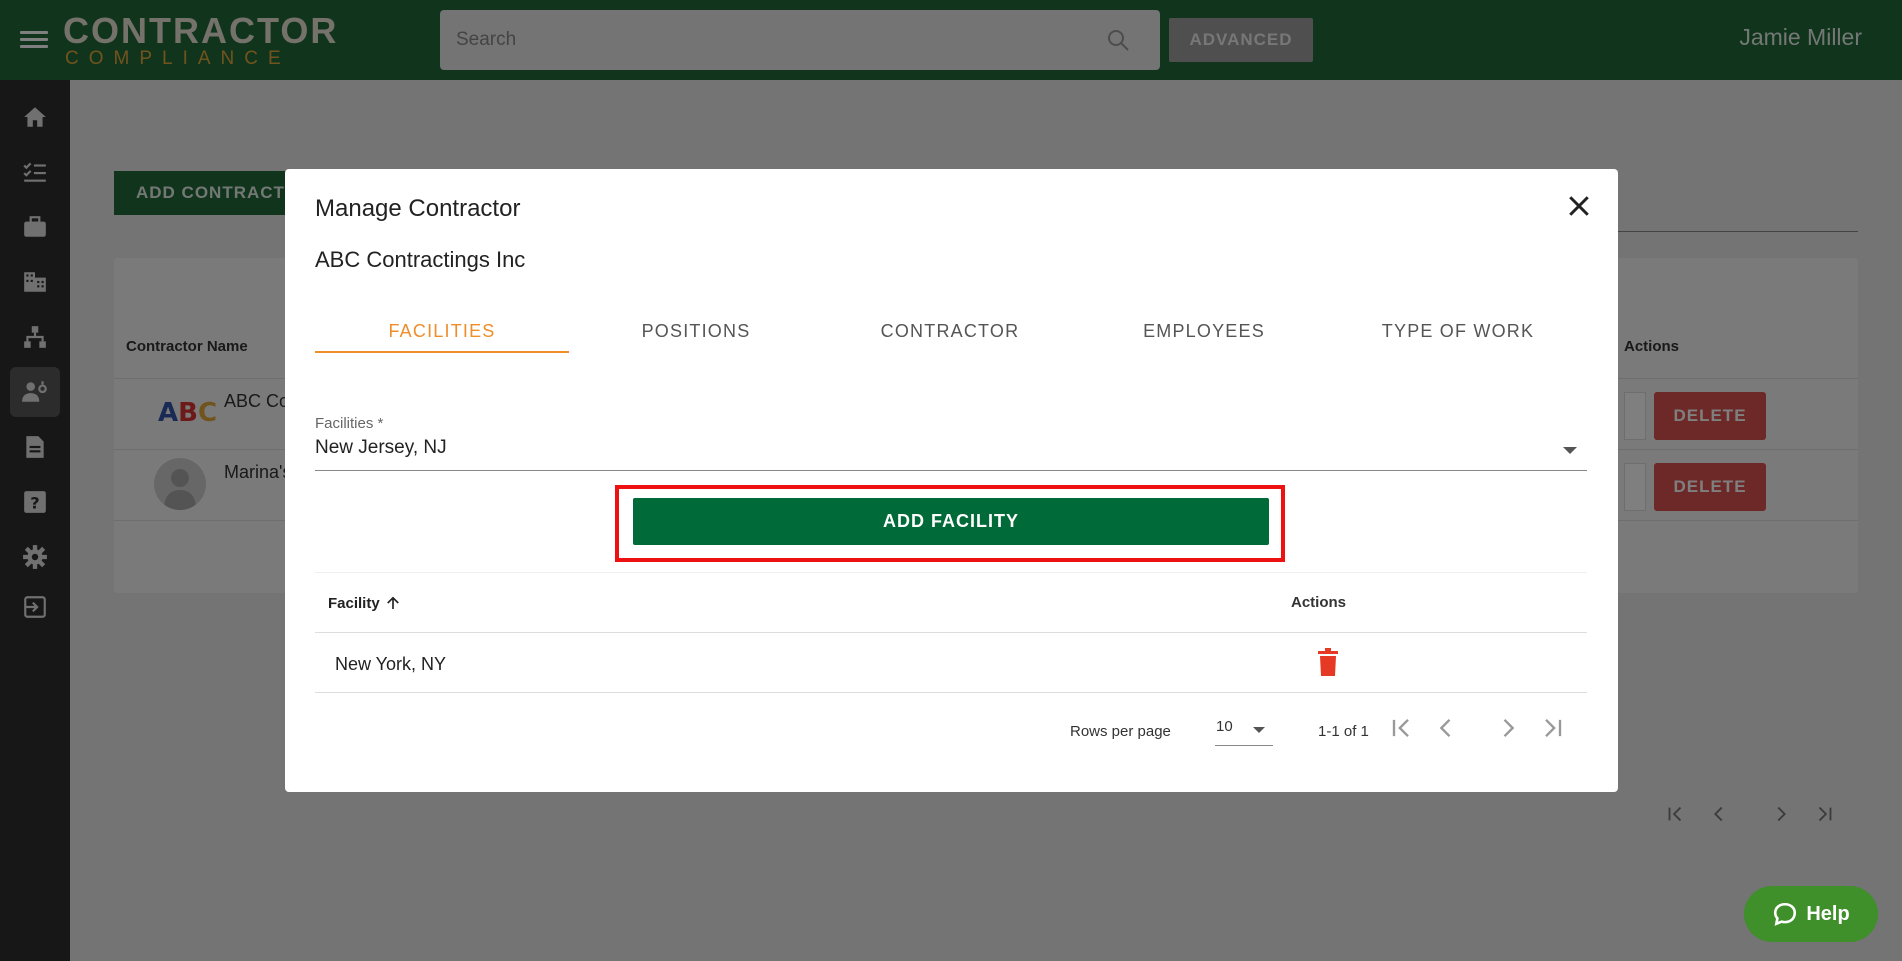 The image size is (1902, 961). Describe the element at coordinates (951, 454) in the screenshot. I see `facilities-select: New Jersey, NJ` at that location.